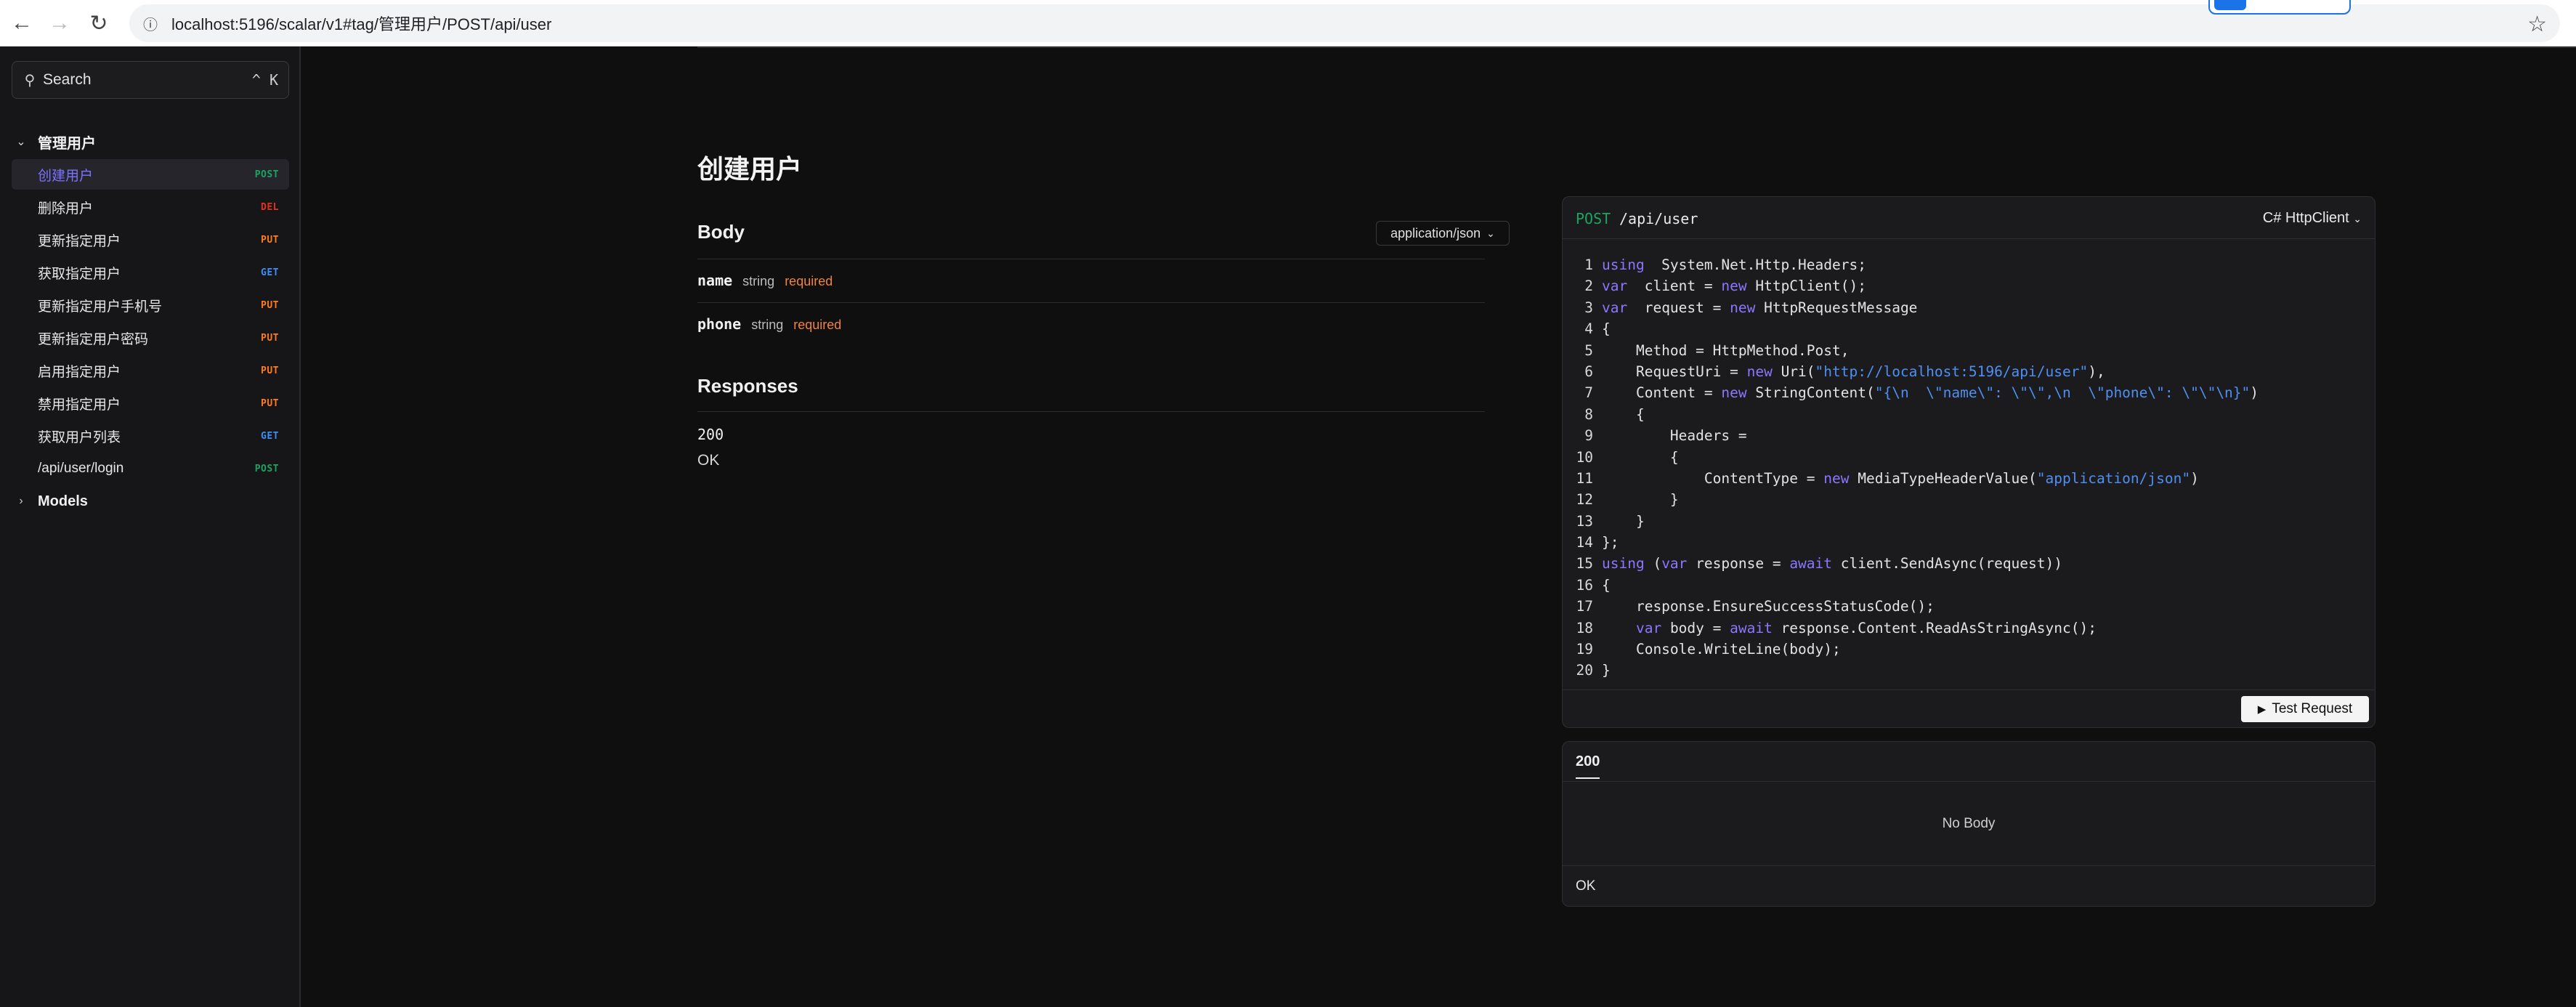  Describe the element at coordinates (1584, 564) in the screenshot. I see `line-number: 15` at that location.